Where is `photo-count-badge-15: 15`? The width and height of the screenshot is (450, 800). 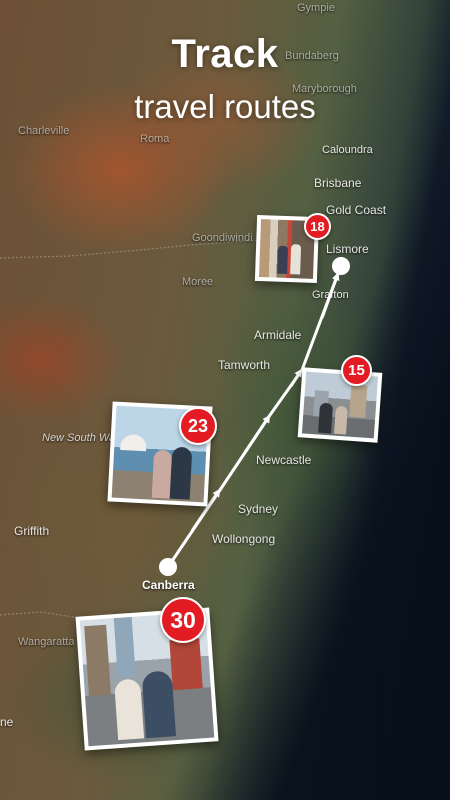 photo-count-badge-15: 15 is located at coordinates (356, 370).